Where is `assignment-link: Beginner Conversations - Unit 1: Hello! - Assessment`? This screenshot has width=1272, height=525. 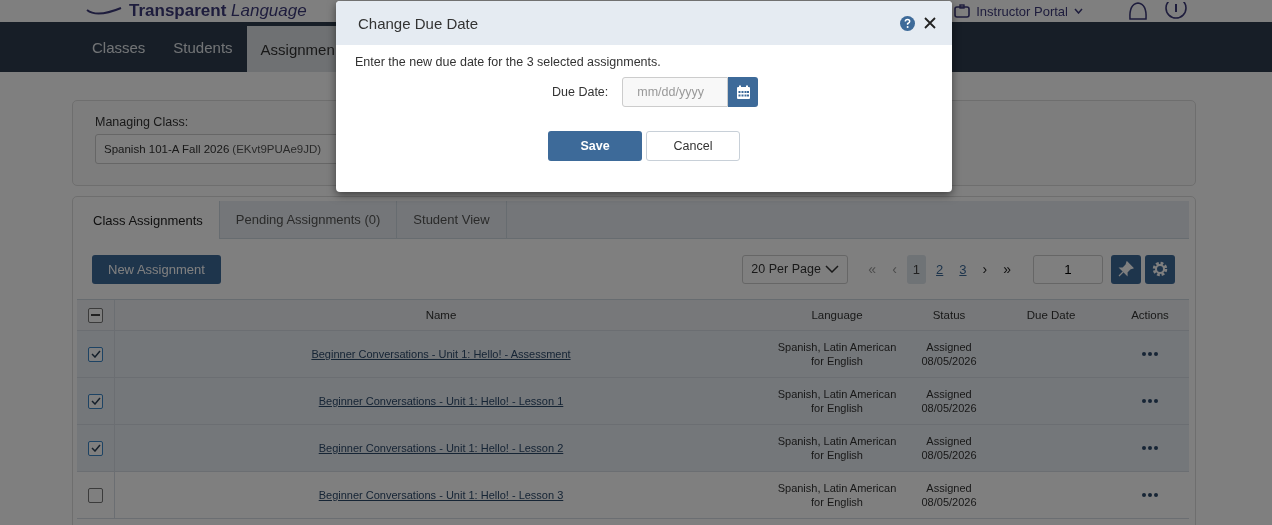
assignment-link: Beginner Conversations - Unit 1: Hello! - Assessment is located at coordinates (441, 354).